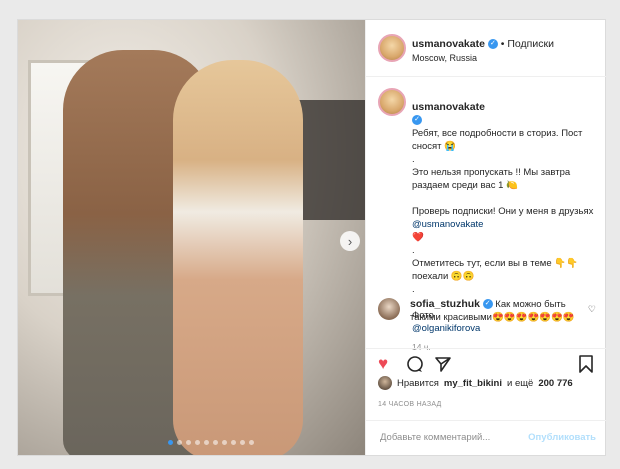 The image size is (620, 469). I want to click on carousel-dots, so click(211, 442).